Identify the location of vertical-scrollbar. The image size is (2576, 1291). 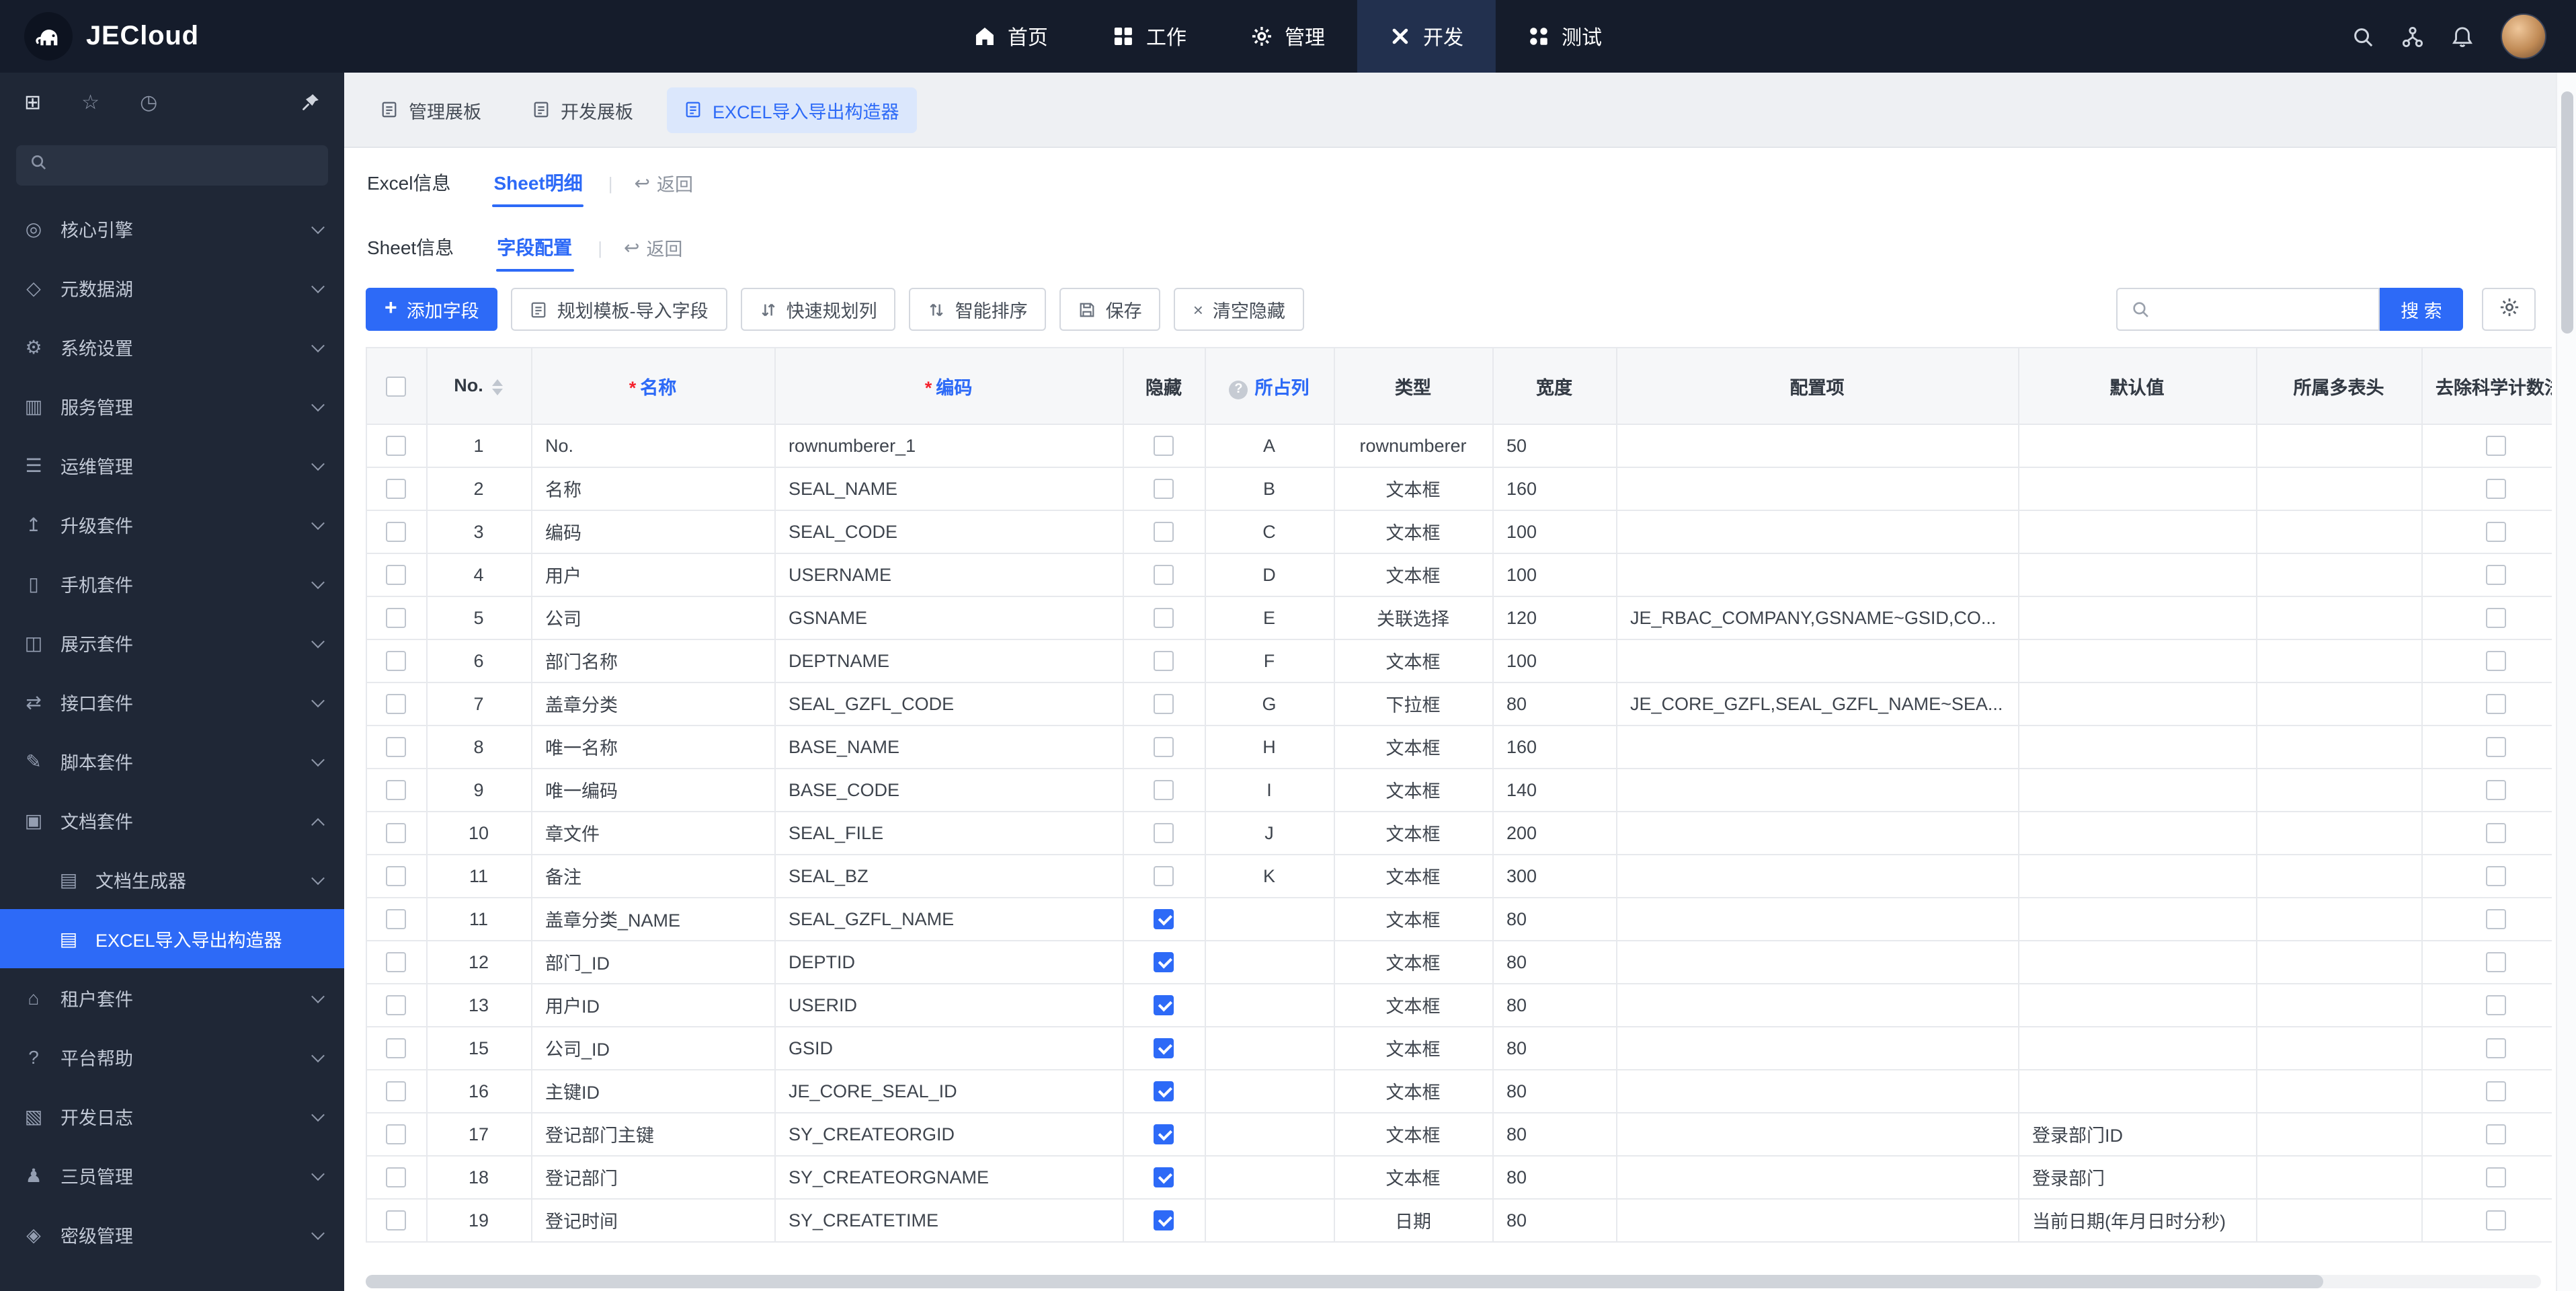
(2566, 682).